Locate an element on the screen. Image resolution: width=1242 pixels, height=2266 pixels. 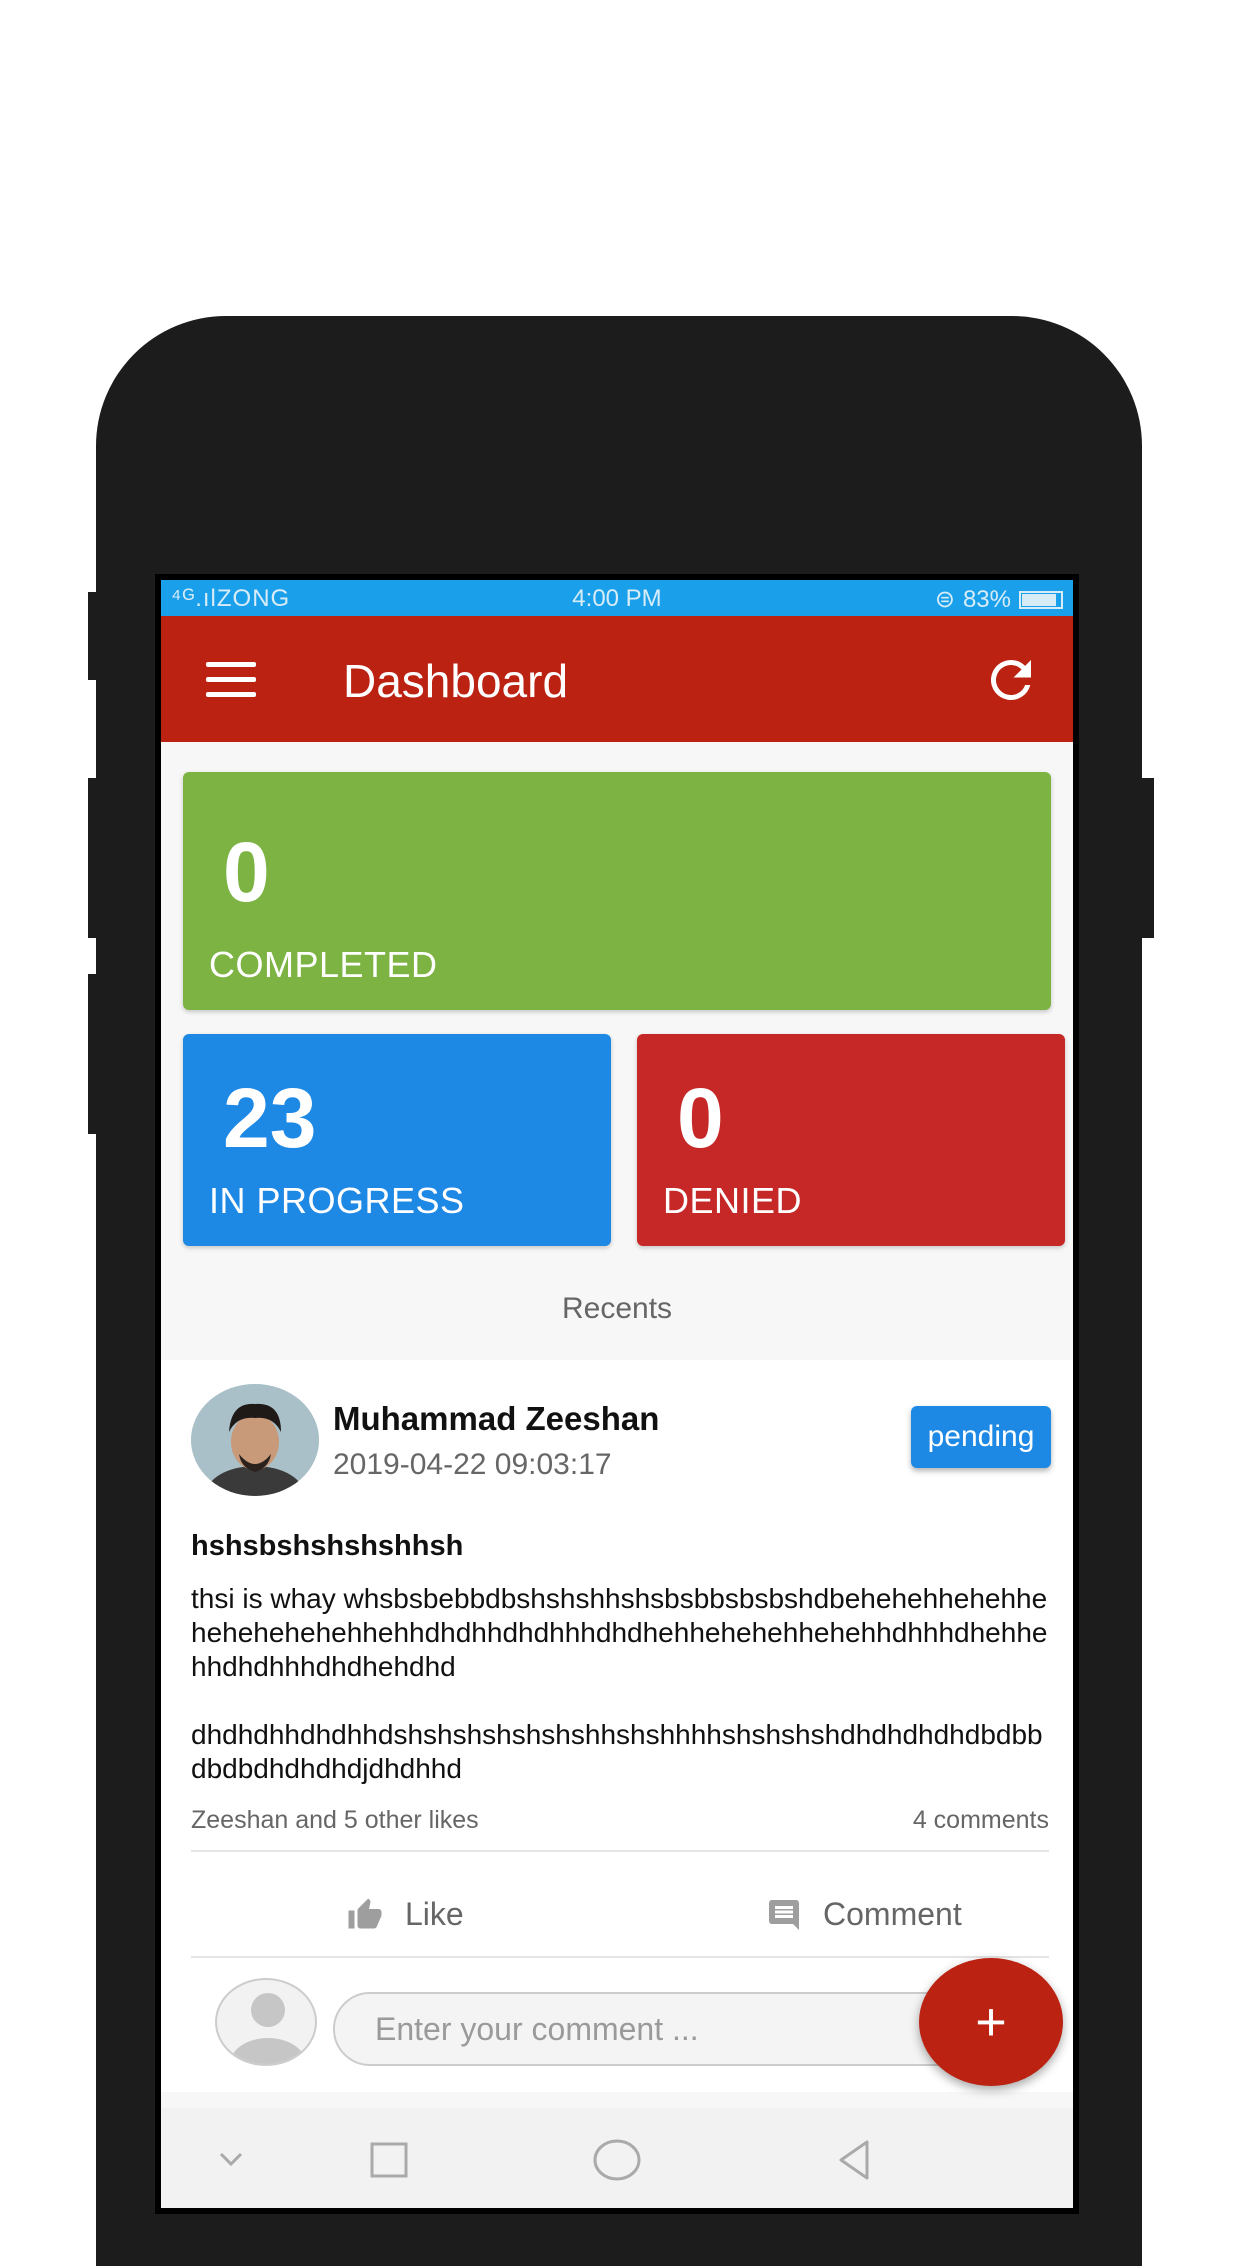
completed-card: 0 COMPLETED is located at coordinates (617, 891).